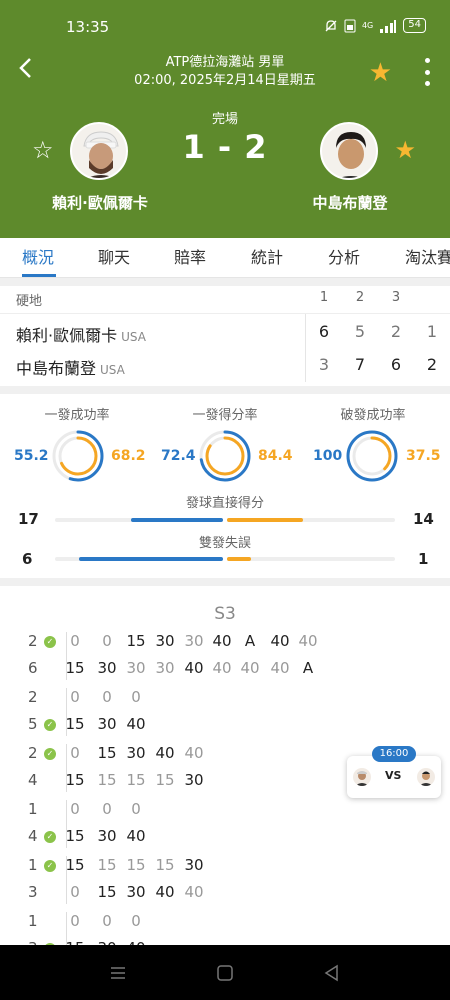 This screenshot has height=1000, width=450. What do you see at coordinates (360, 331) in the screenshot?
I see `set-score-cell: 5` at bounding box center [360, 331].